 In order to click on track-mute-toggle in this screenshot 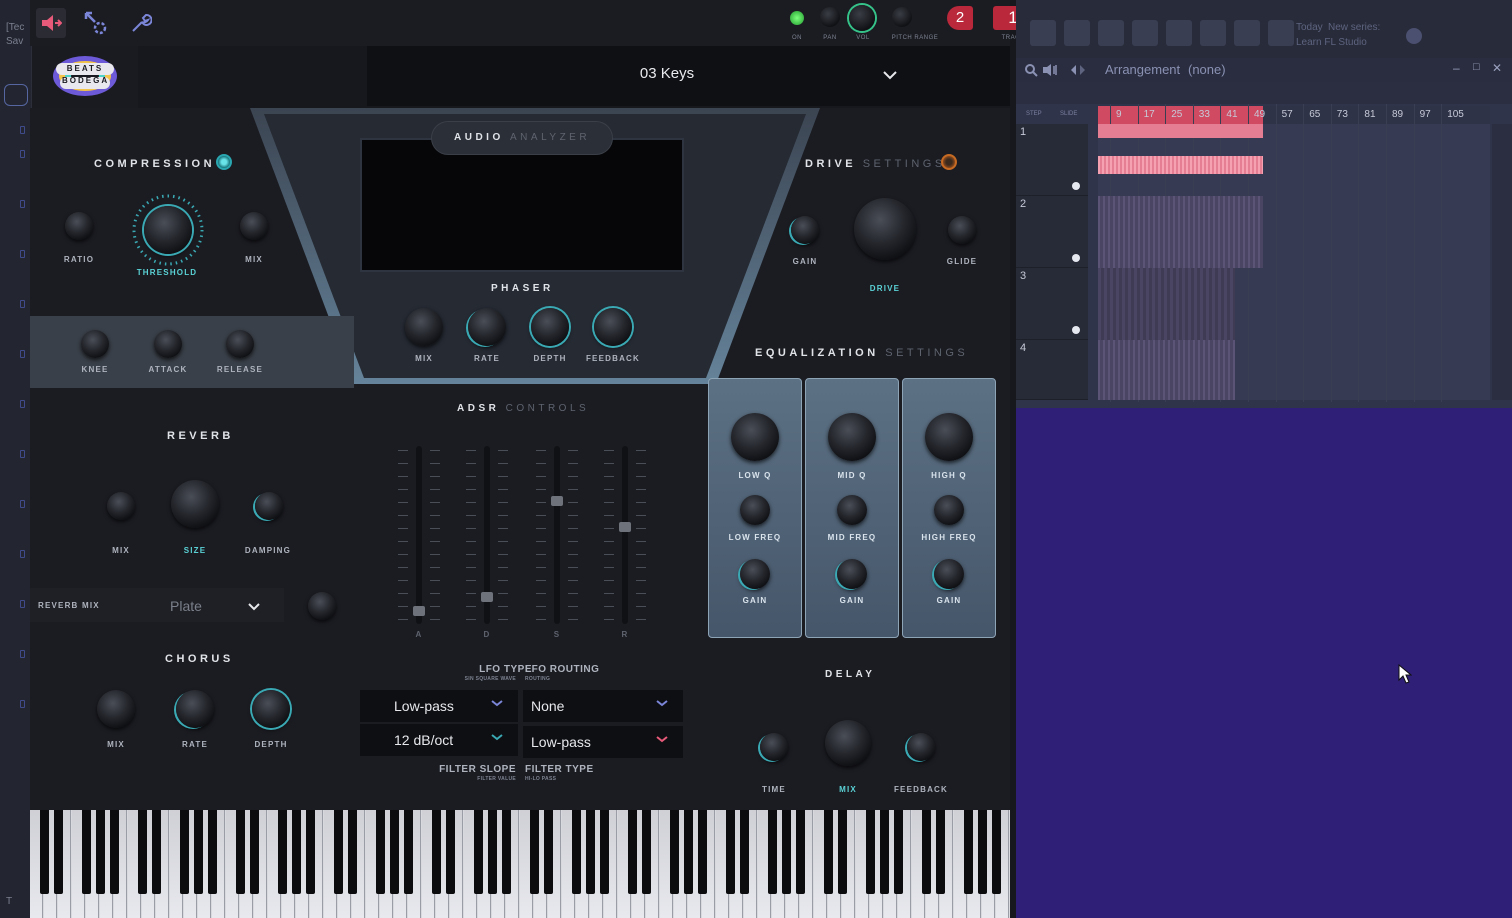, I will do `click(1076, 330)`.